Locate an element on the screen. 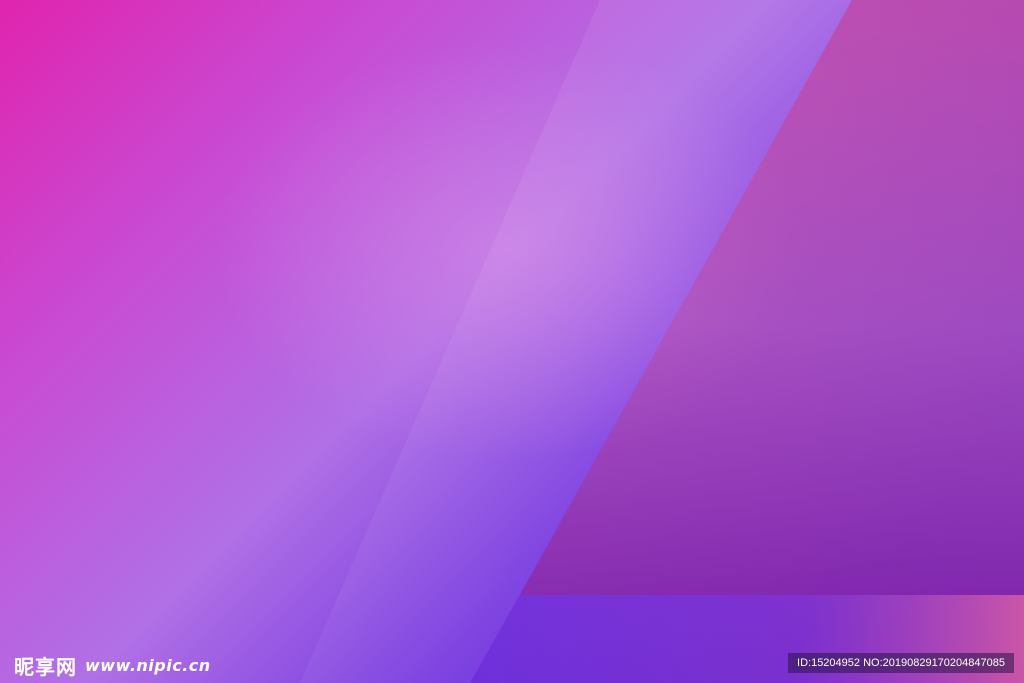 This screenshot has height=683, width=1024. watermark-logo: 昵享网 www.nipic.cn is located at coordinates (112, 665).